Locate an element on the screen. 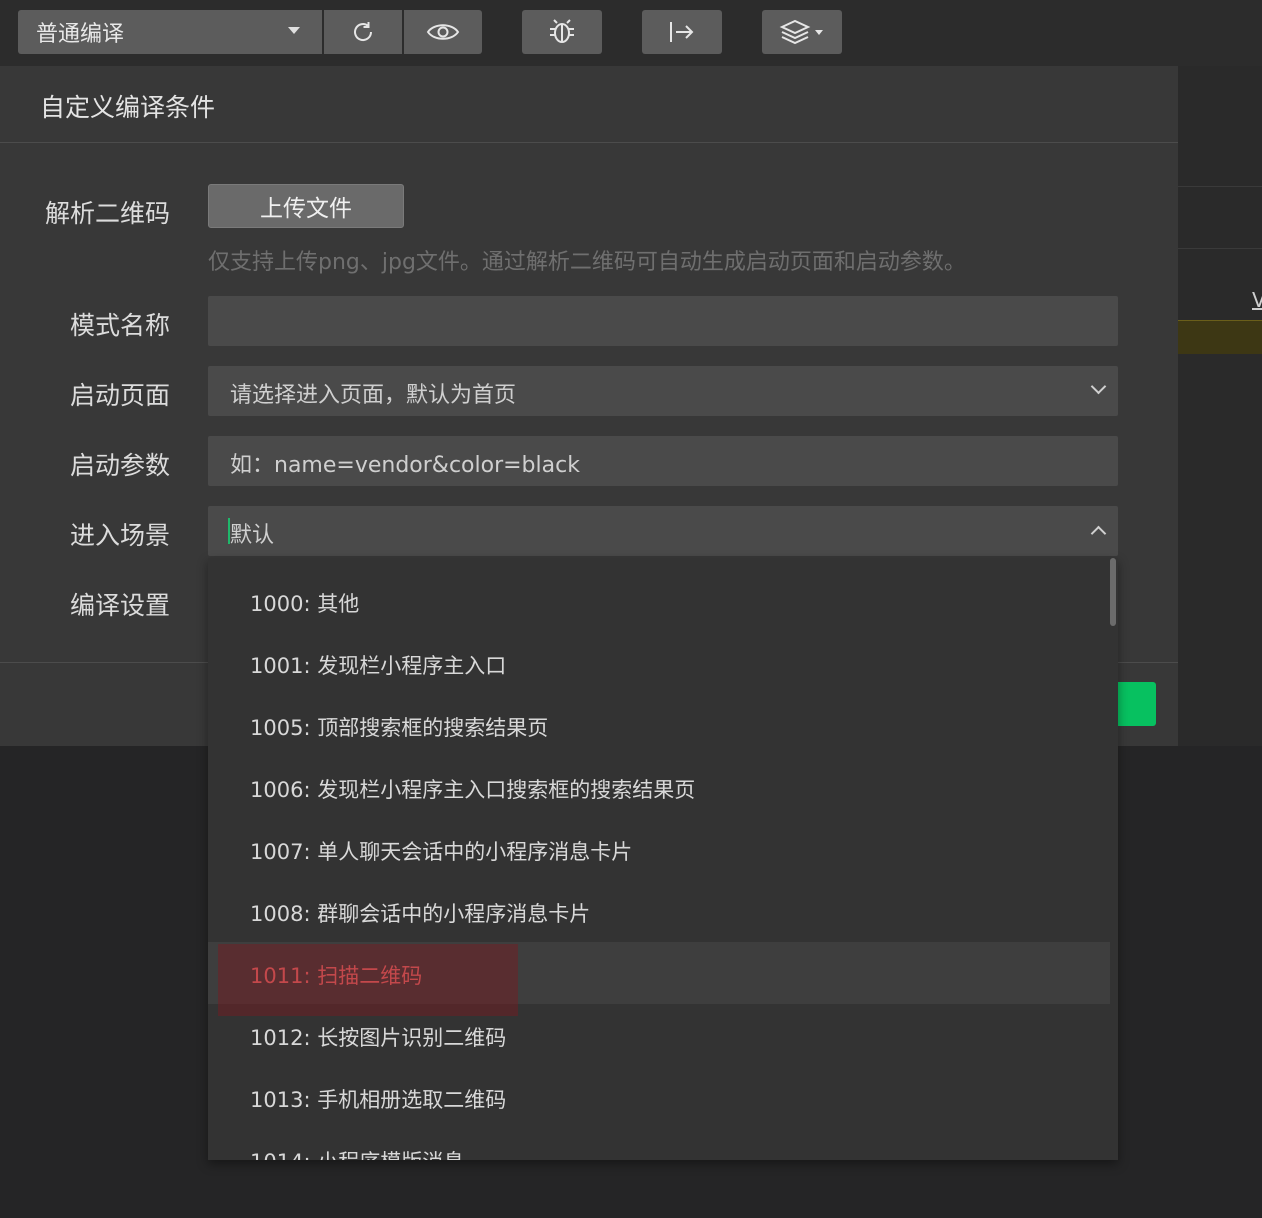  toolbar: 普通编译 is located at coordinates (631, 33).